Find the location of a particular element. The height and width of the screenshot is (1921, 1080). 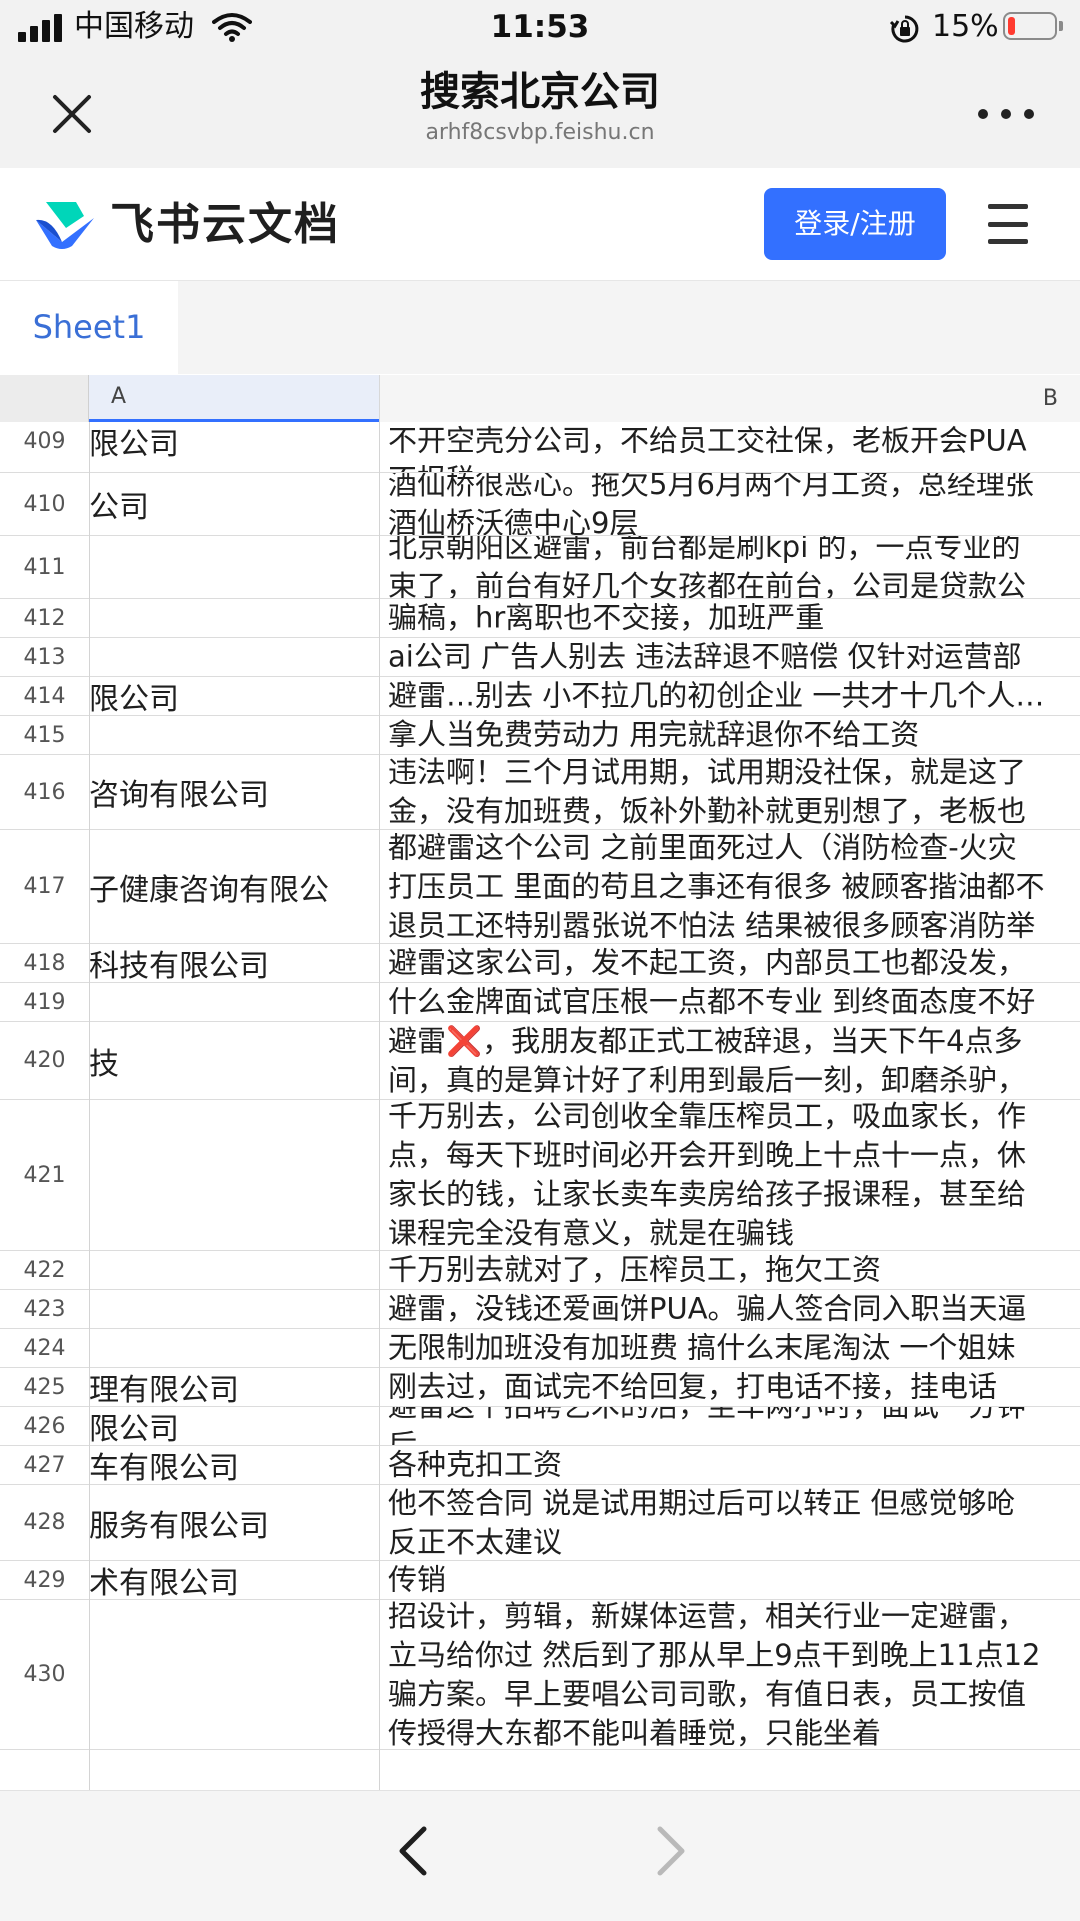

cell-company: 理有限公司 is located at coordinates (234, 1387).